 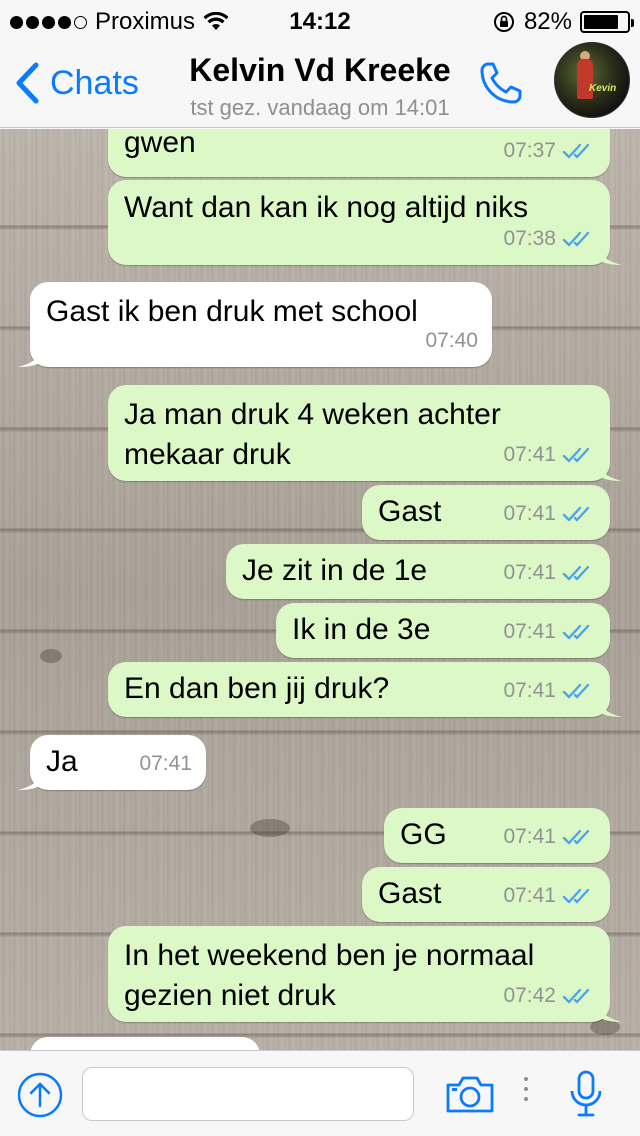 I want to click on message-meta: 07:38, so click(x=549, y=239).